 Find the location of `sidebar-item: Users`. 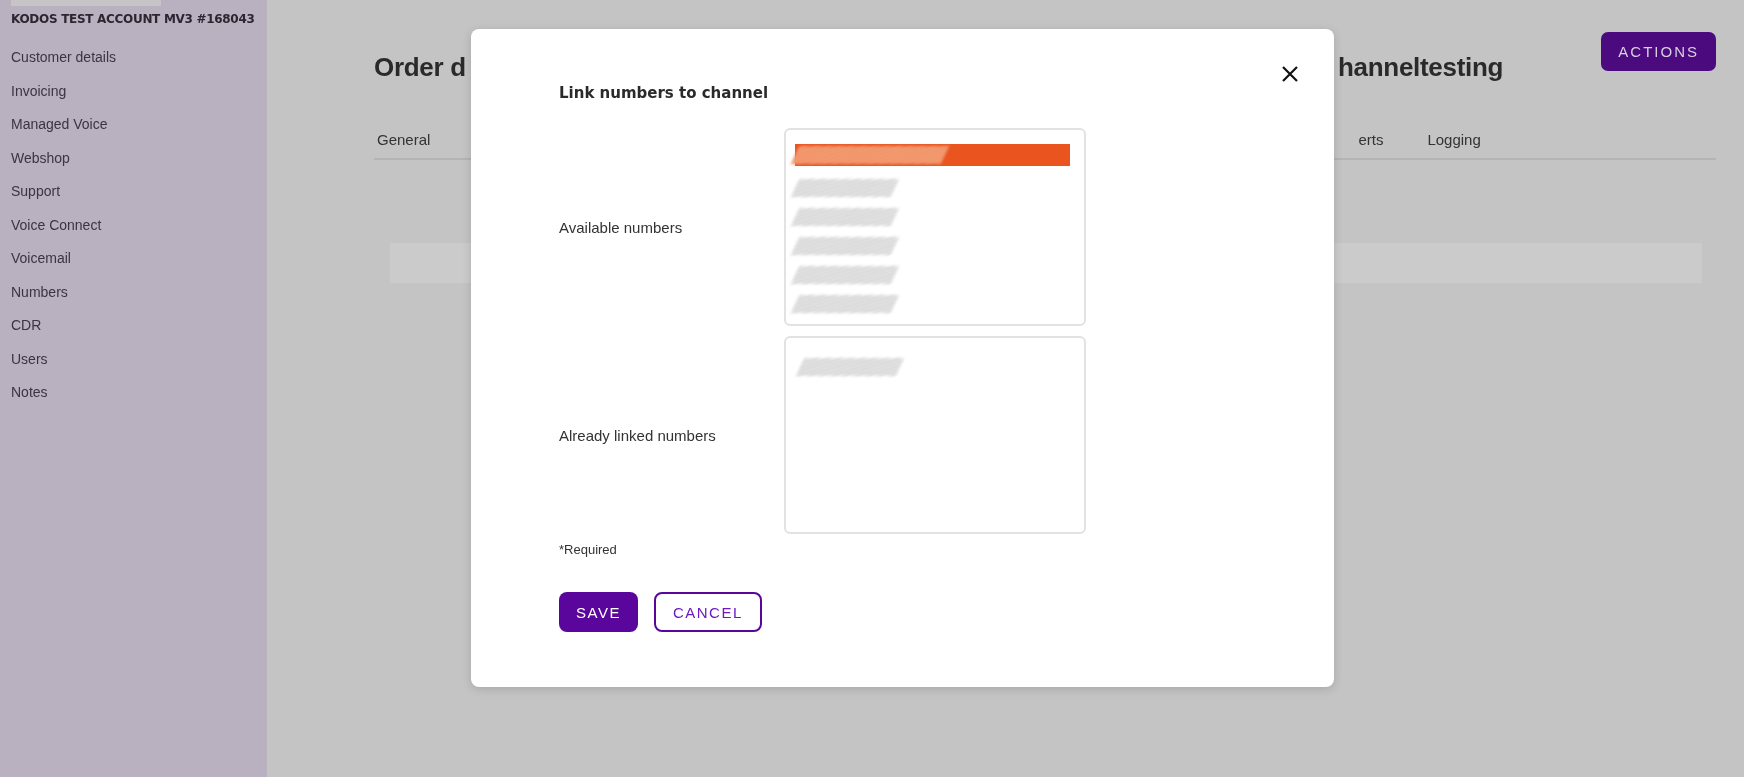

sidebar-item: Users is located at coordinates (29, 359).